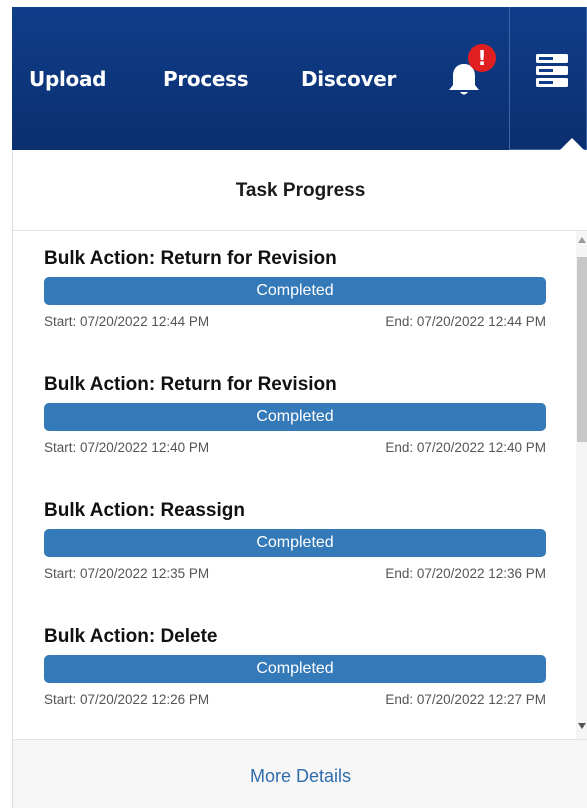 This screenshot has width=587, height=812. I want to click on task-end-time: End: 07/20/2022 12:40 PM, so click(465, 447).